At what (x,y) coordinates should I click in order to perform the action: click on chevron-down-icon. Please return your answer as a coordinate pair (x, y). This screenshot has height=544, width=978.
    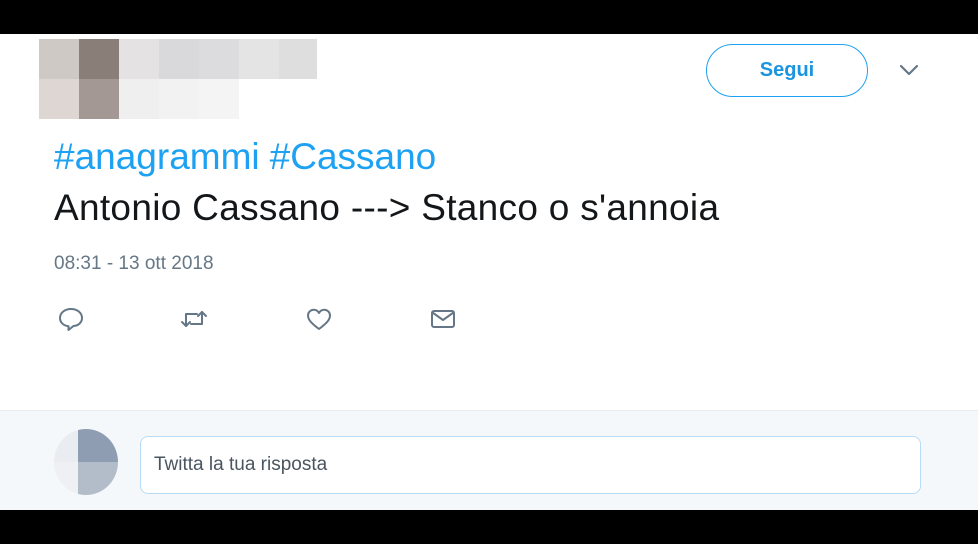
    Looking at the image, I should click on (909, 70).